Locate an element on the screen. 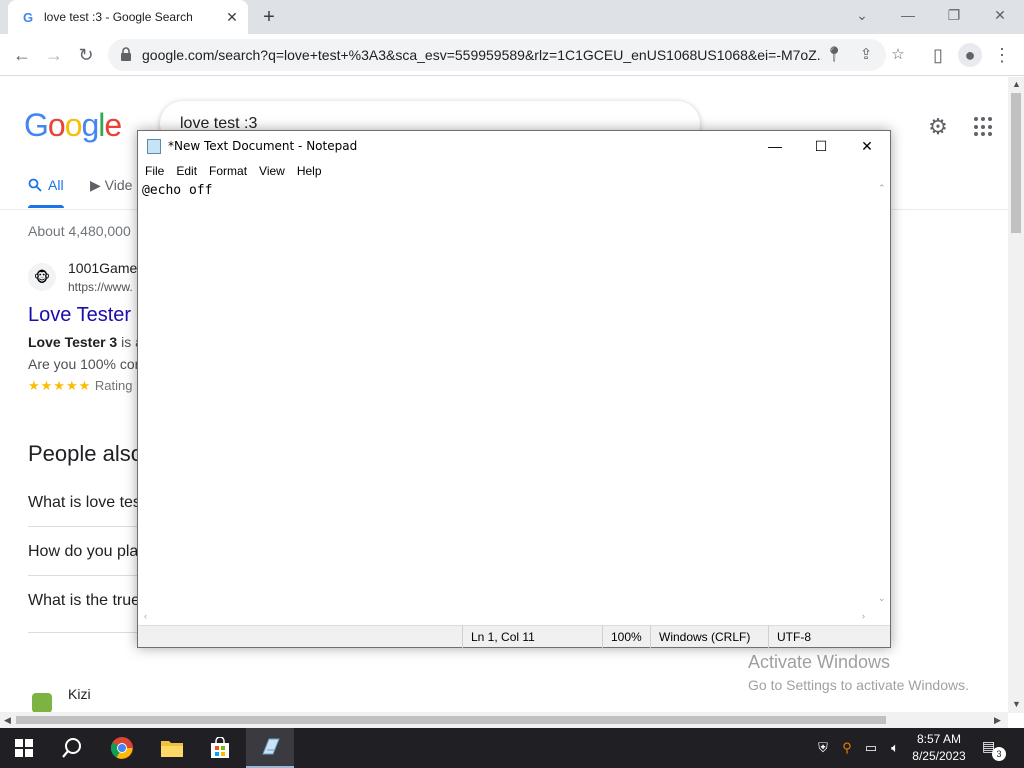 This screenshot has width=1024, height=768. notepad-minimize-button: — is located at coordinates (775, 146).